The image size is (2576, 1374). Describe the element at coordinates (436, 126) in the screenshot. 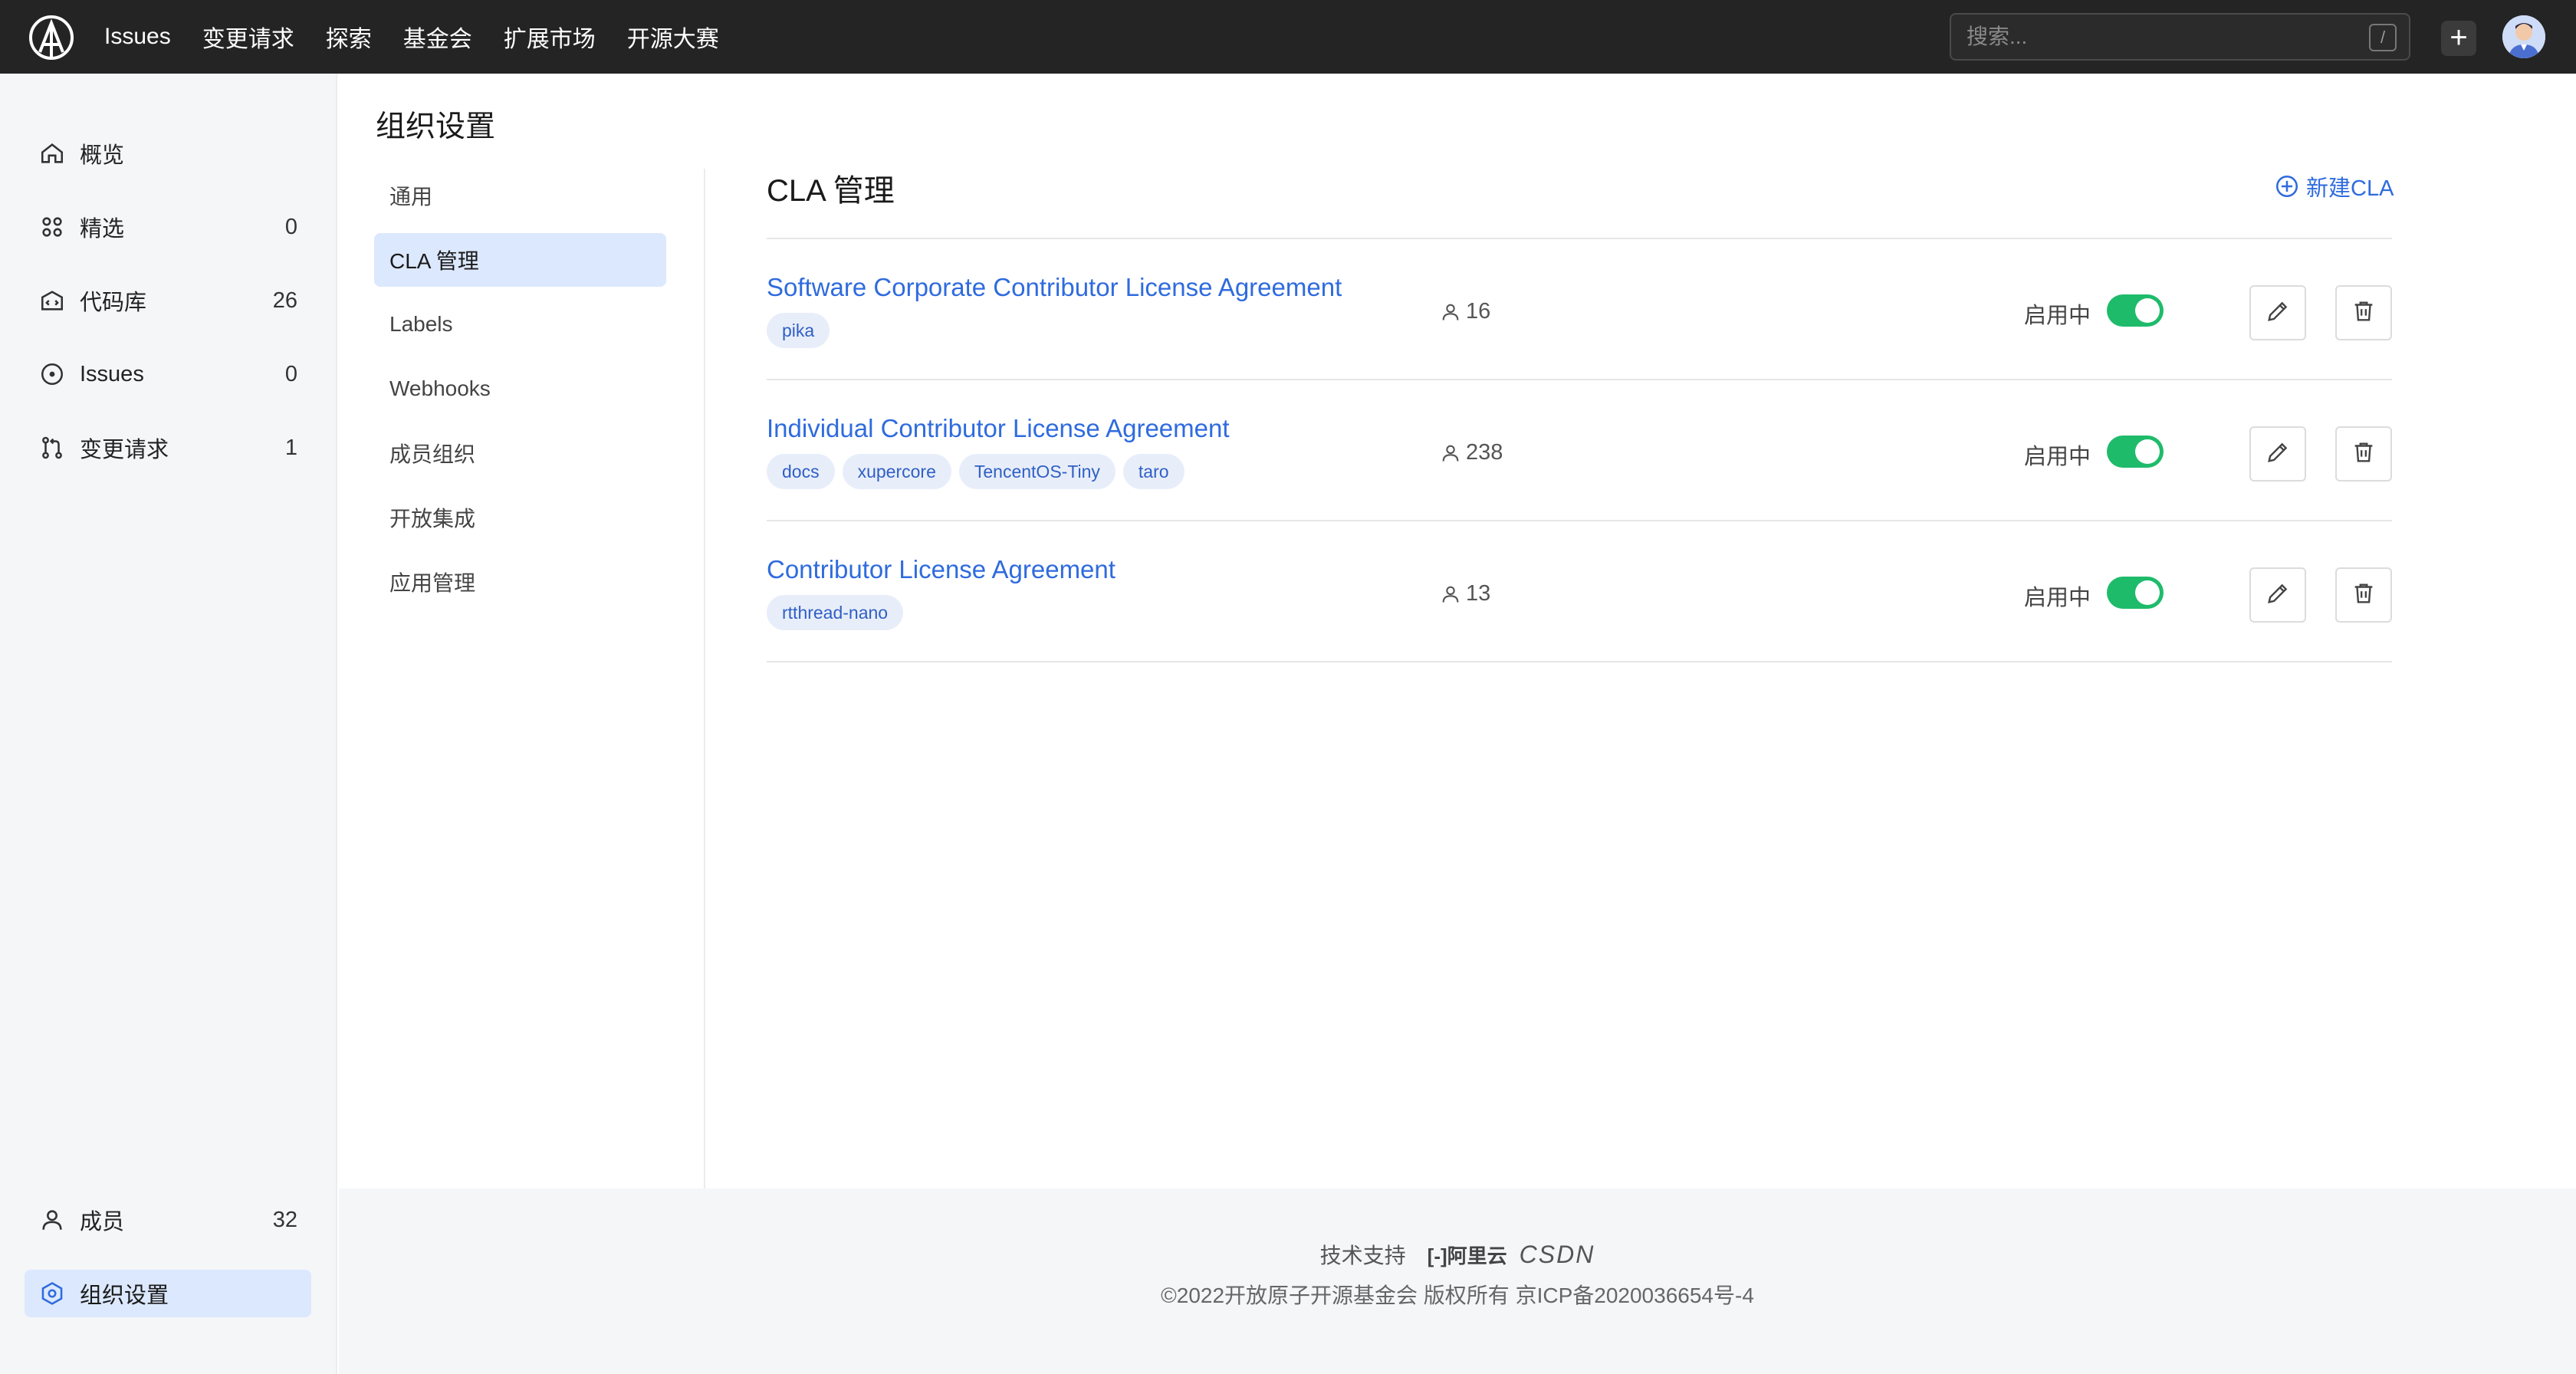

I see `page-title: 组织设置` at that location.